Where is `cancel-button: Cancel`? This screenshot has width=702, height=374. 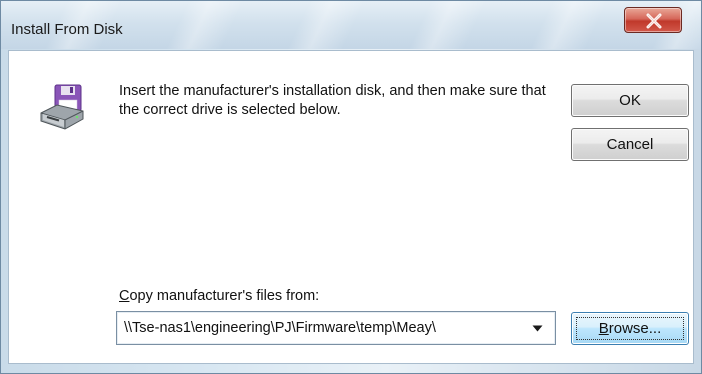
cancel-button: Cancel is located at coordinates (630, 144).